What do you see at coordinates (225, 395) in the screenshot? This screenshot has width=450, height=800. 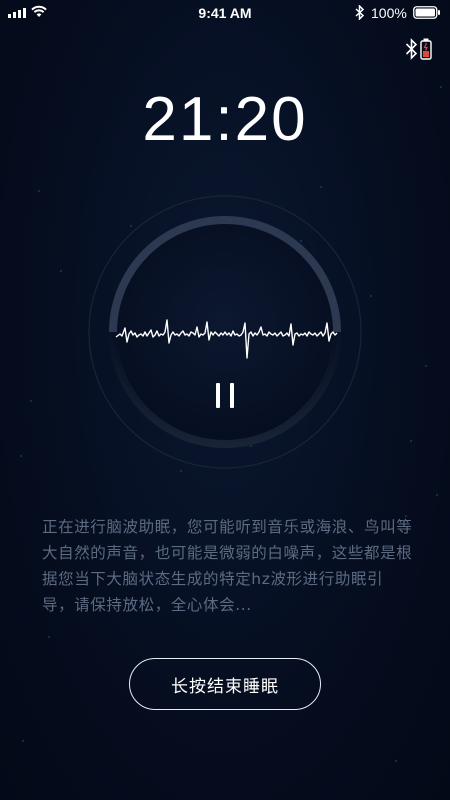 I see `pause-button` at bounding box center [225, 395].